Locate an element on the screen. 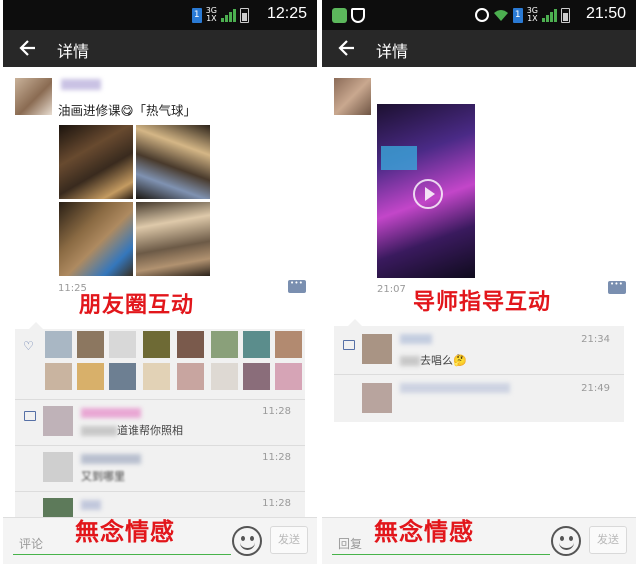 This screenshot has width=640, height=564. alarm-icon is located at coordinates (481, 15).